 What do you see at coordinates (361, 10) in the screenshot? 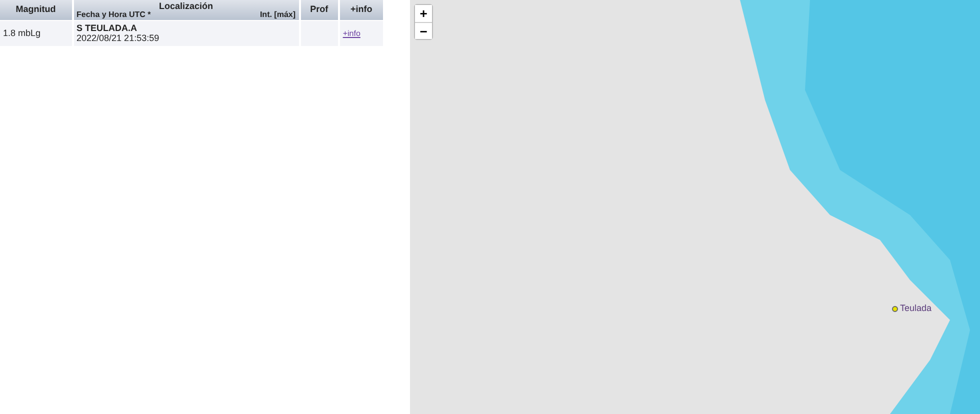
I see `column-header: +info` at bounding box center [361, 10].